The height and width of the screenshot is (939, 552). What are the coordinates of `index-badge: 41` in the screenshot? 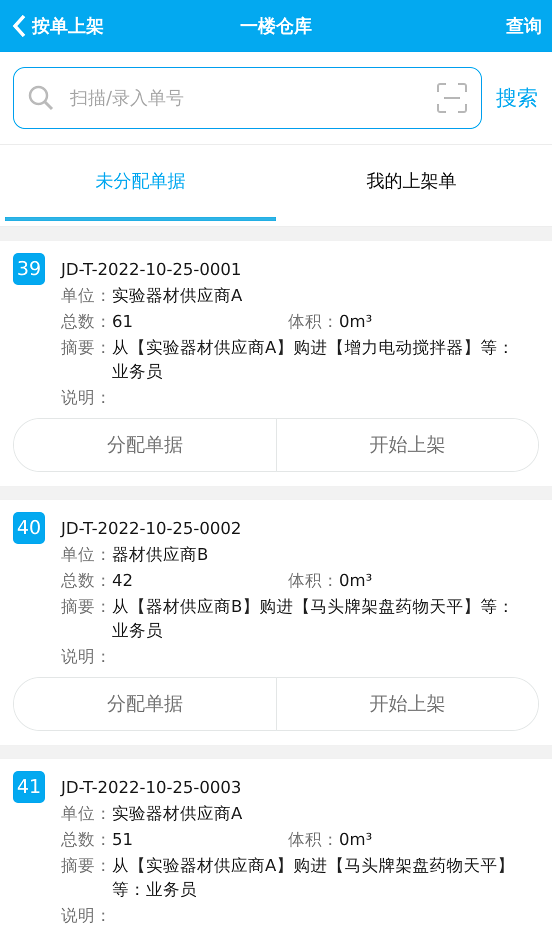 It's located at (29, 787).